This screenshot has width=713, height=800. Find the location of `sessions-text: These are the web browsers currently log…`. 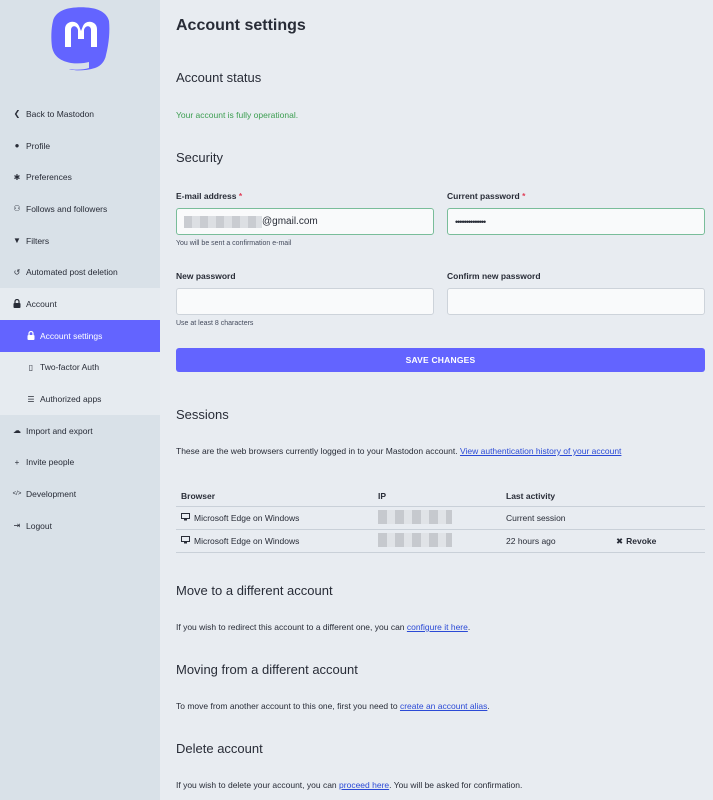

sessions-text: These are the web browsers currently log… is located at coordinates (399, 451).